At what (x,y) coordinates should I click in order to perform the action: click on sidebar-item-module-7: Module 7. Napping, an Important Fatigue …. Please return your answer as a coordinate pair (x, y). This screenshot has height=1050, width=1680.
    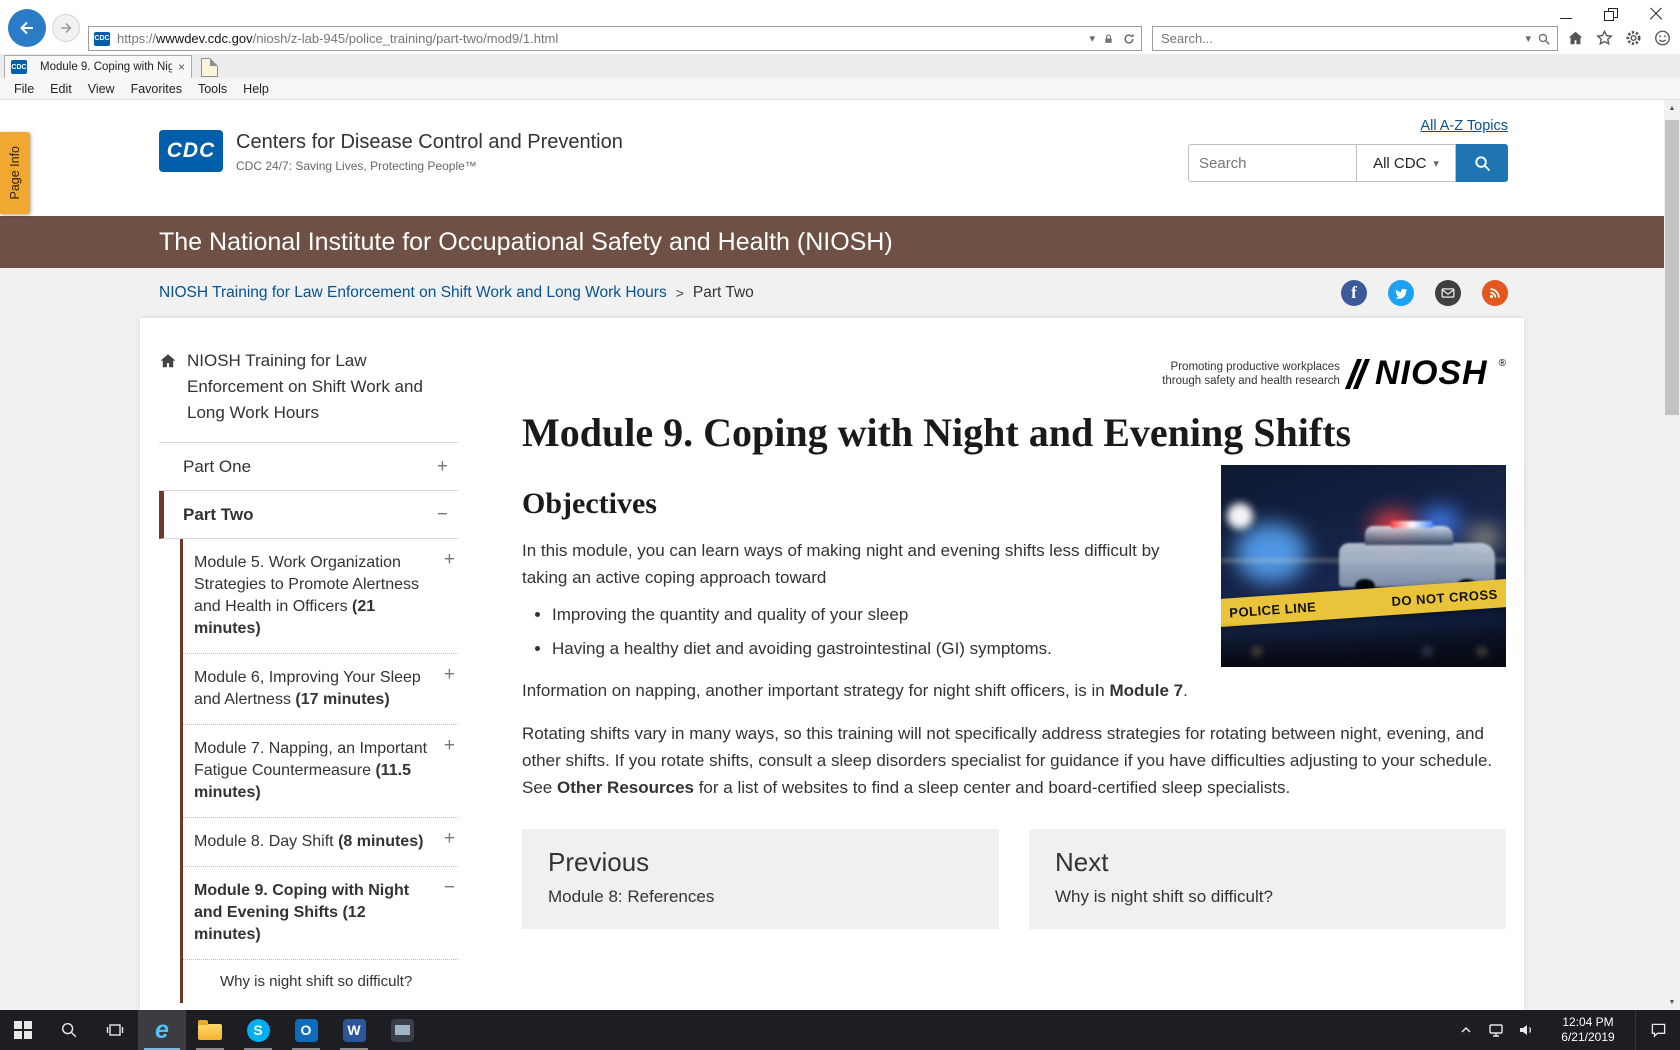
    Looking at the image, I should click on (320, 771).